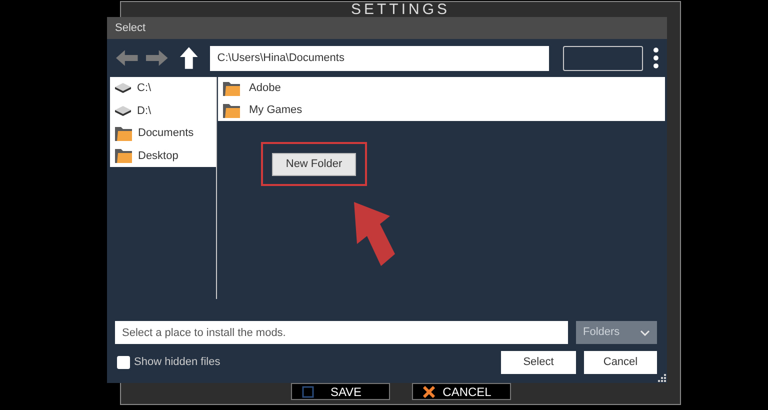 Image resolution: width=768 pixels, height=410 pixels. What do you see at coordinates (538, 362) in the screenshot?
I see `select-button: Select` at bounding box center [538, 362].